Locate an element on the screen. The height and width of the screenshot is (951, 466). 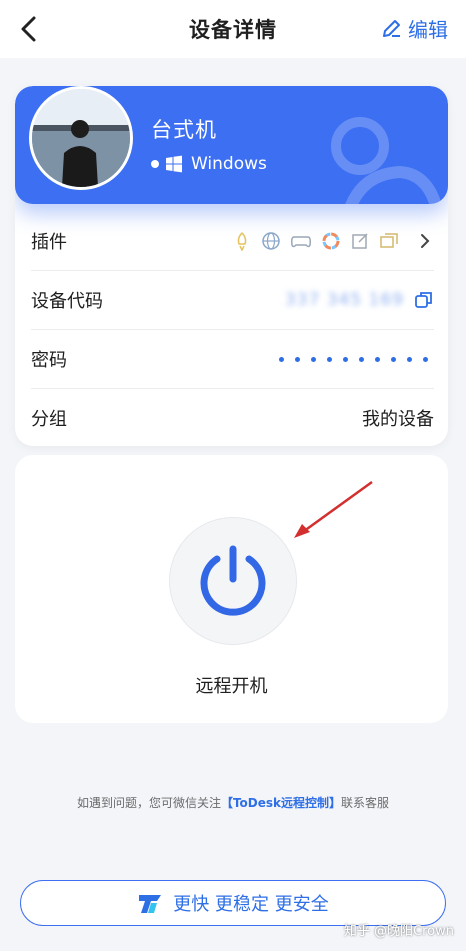
help-text: 如遇到问题，您可微信关注【ToDesk远程控制】联系客服 is located at coordinates (233, 802).